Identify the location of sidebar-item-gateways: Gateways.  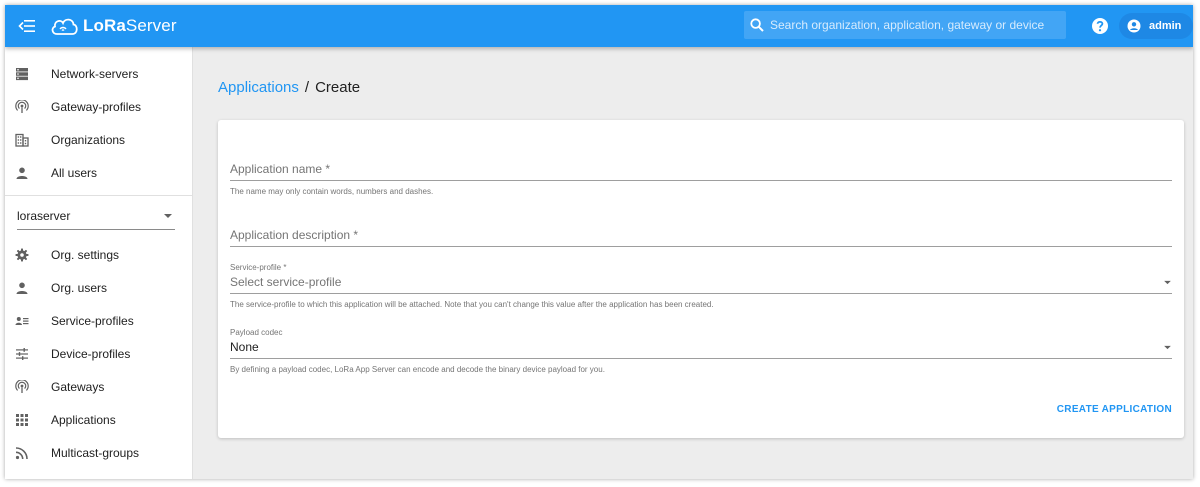
(98, 386).